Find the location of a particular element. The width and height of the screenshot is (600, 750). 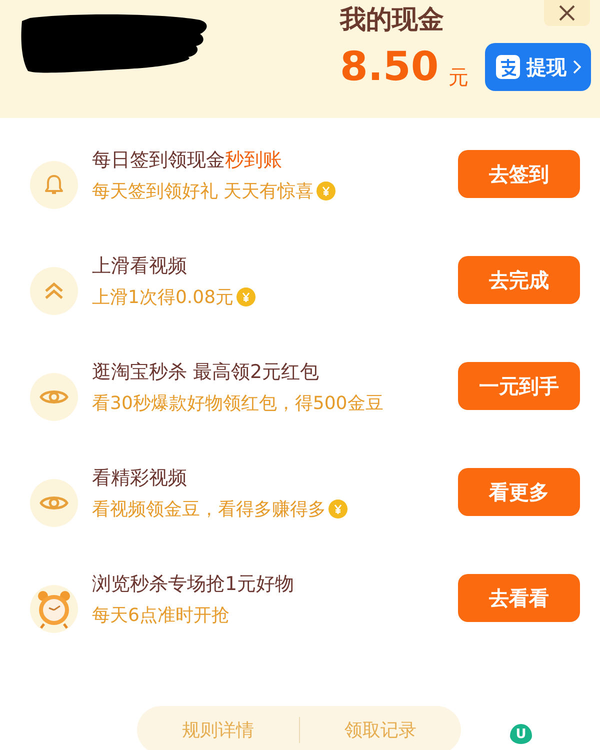

task-subtitle: 每天签到领好礼 天天有惊喜 is located at coordinates (203, 191).